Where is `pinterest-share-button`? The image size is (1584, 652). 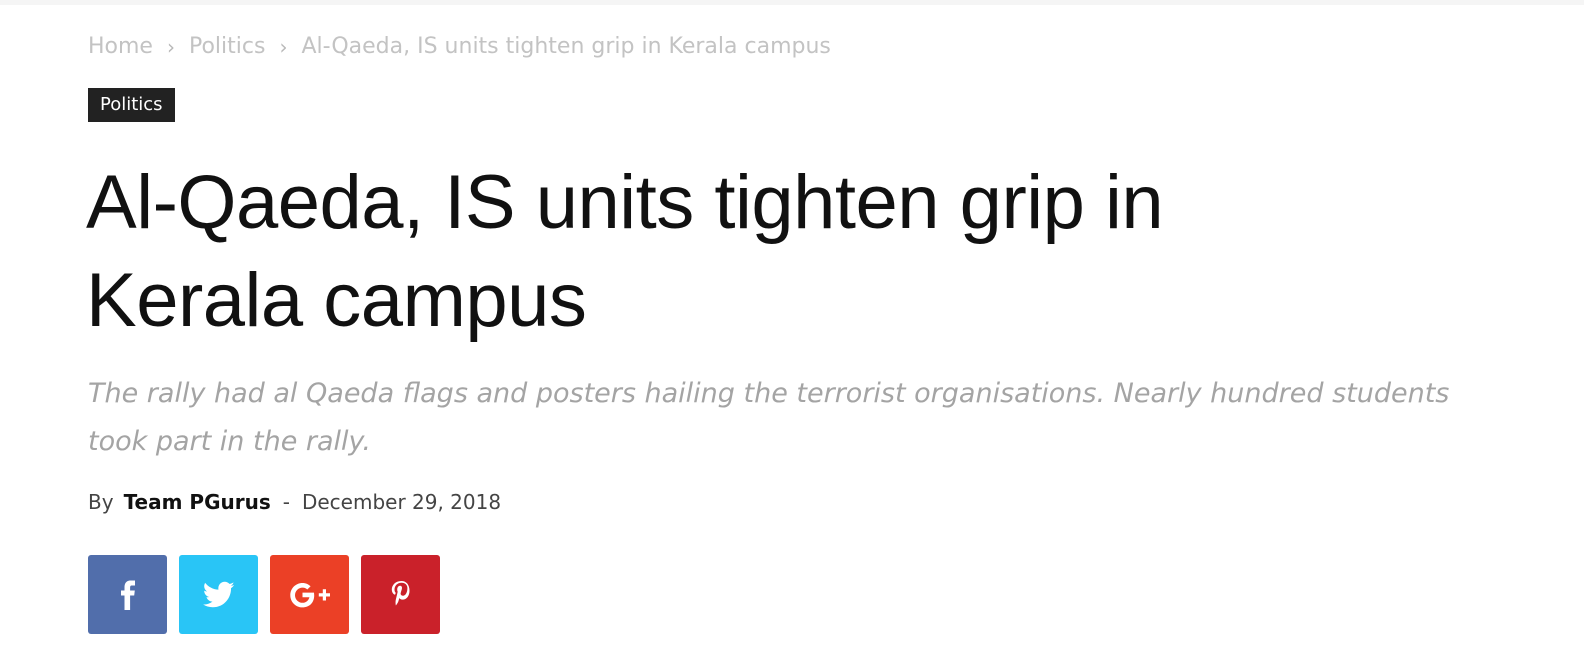
pinterest-share-button is located at coordinates (400, 594).